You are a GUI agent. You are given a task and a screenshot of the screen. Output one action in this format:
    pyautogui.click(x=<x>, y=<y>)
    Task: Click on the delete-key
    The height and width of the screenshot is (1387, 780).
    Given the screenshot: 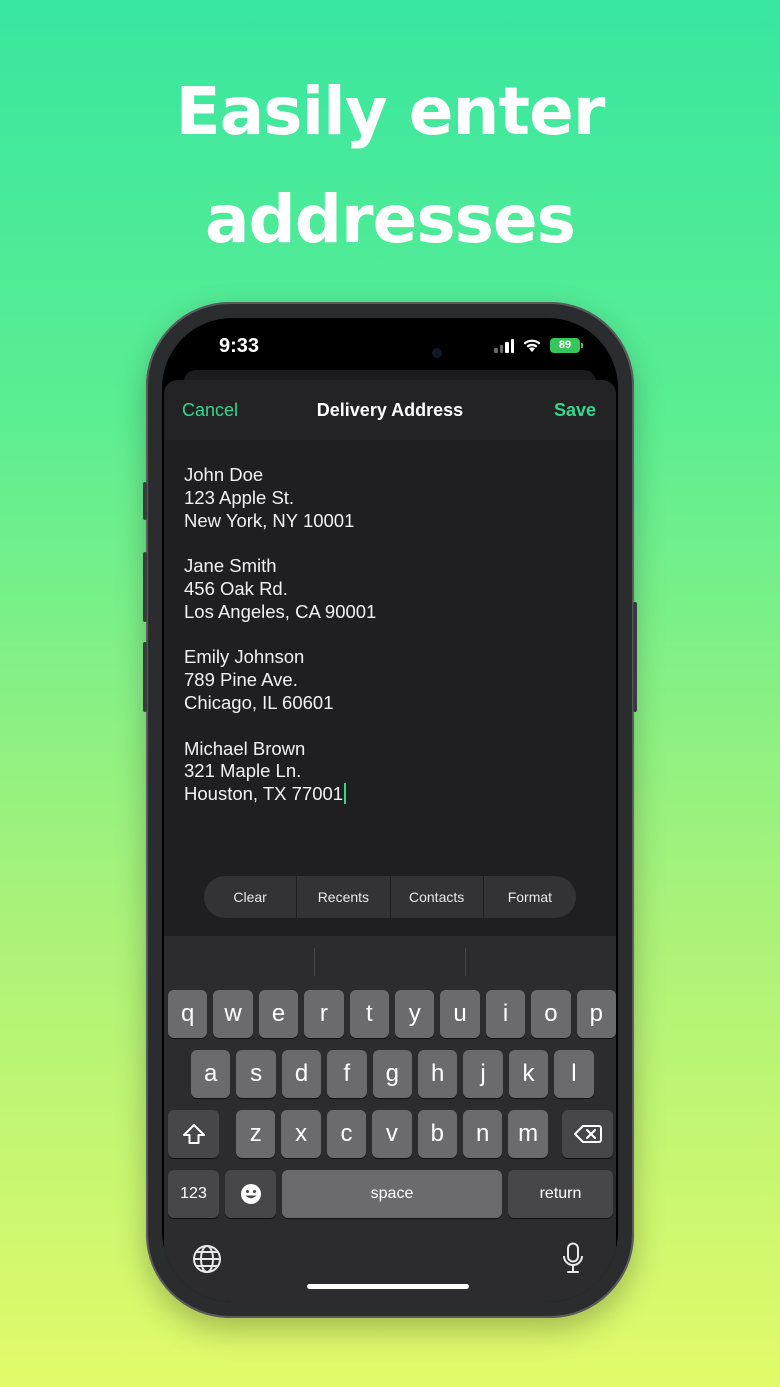 What is the action you would take?
    pyautogui.click(x=587, y=1134)
    